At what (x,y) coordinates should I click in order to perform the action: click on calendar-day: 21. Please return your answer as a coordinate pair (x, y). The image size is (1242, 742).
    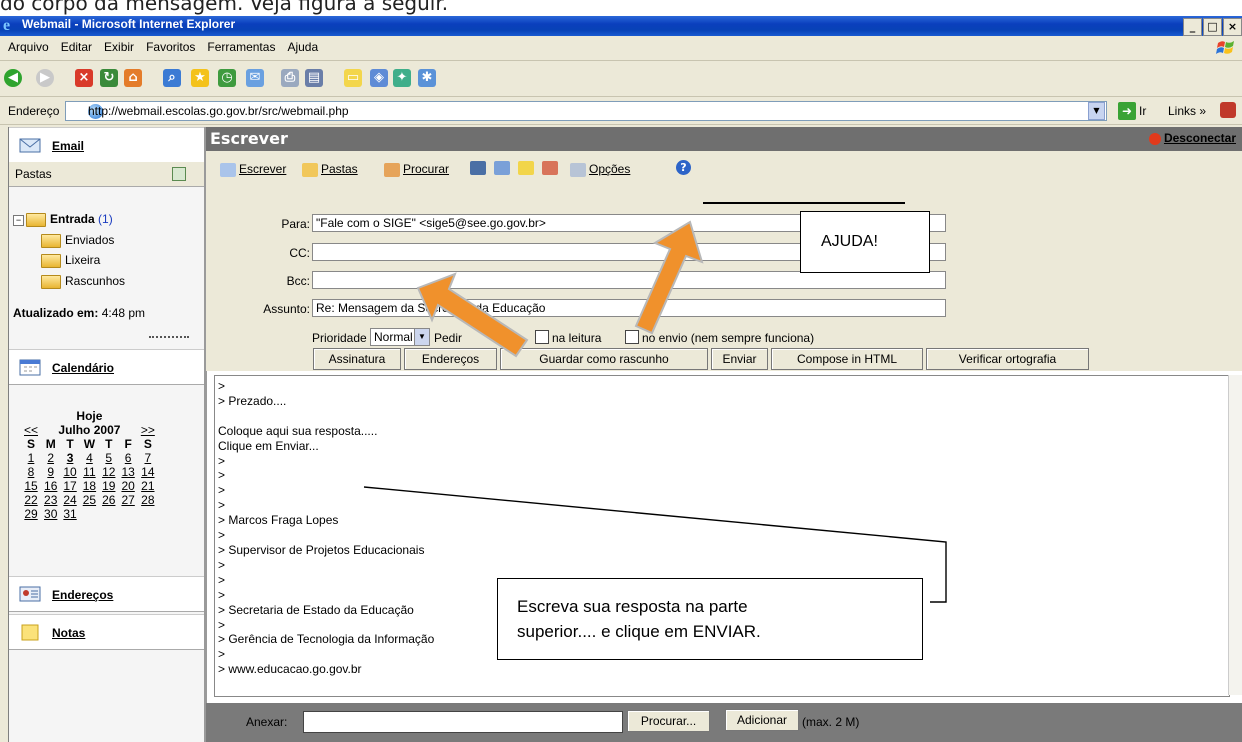
    Looking at the image, I should click on (148, 486).